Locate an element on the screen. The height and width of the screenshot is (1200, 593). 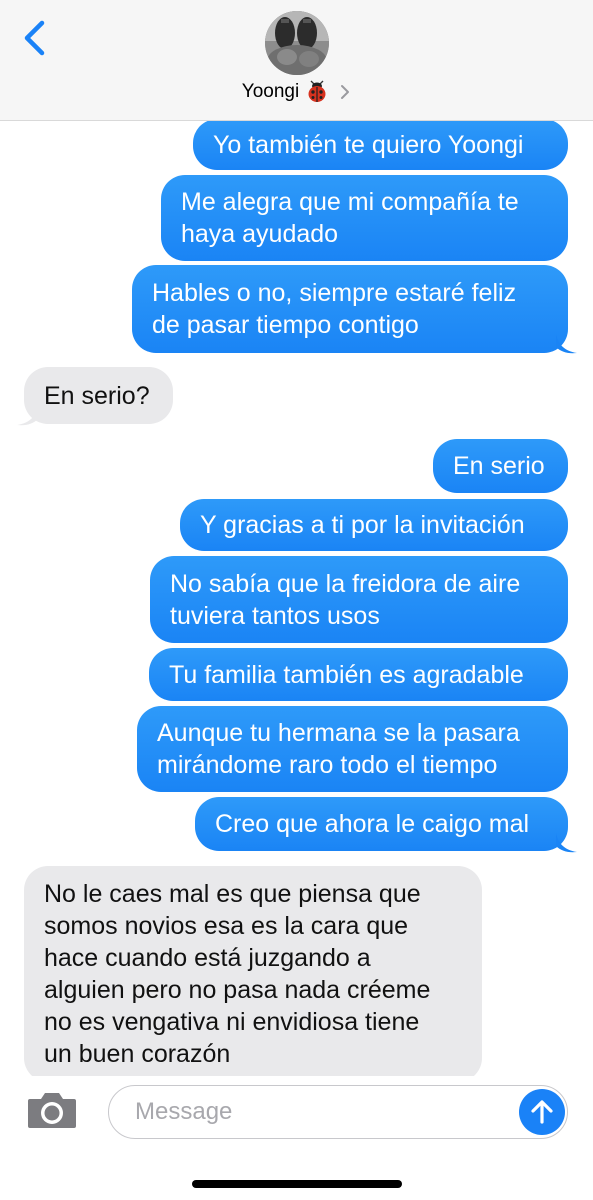
outgoing-message: Tu familia también es agradable is located at coordinates (358, 674).